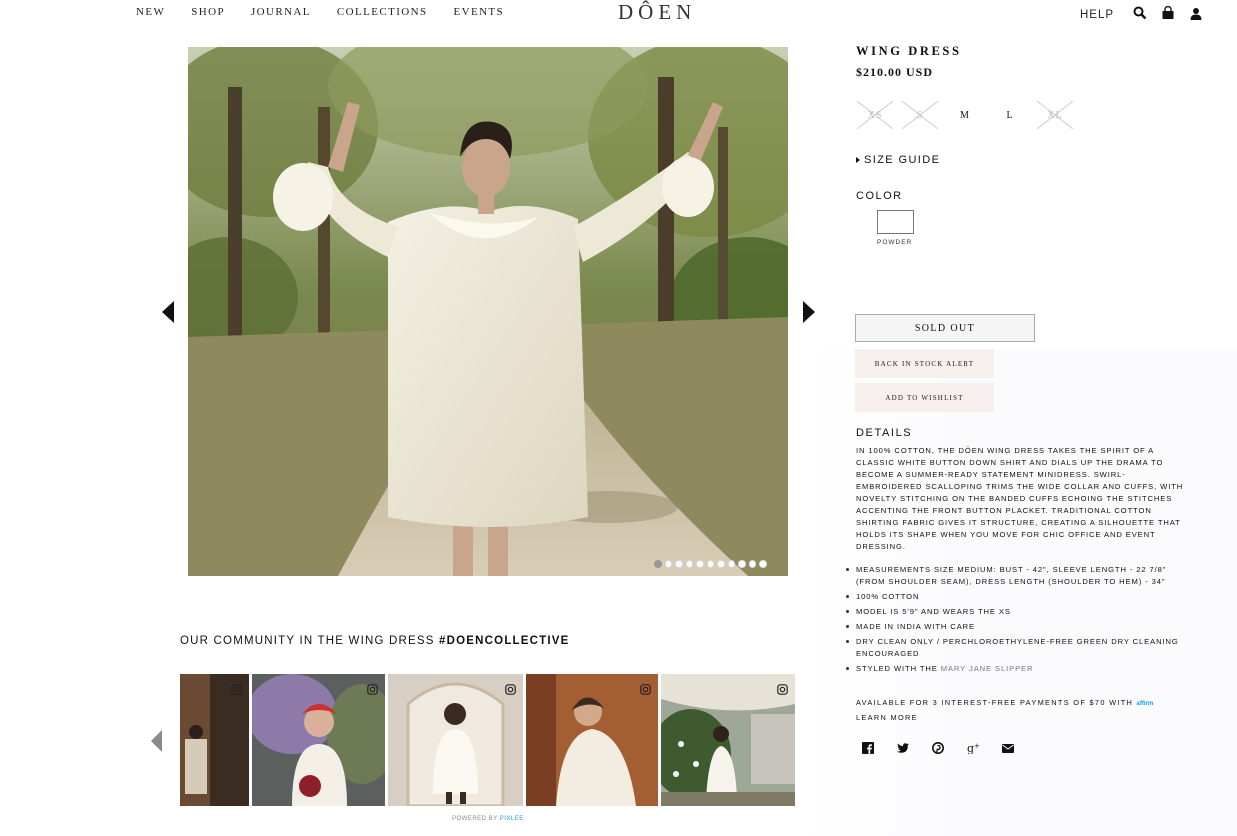 Image resolution: width=1237 pixels, height=836 pixels. I want to click on google-plus-icon: g +, so click(984, 748).